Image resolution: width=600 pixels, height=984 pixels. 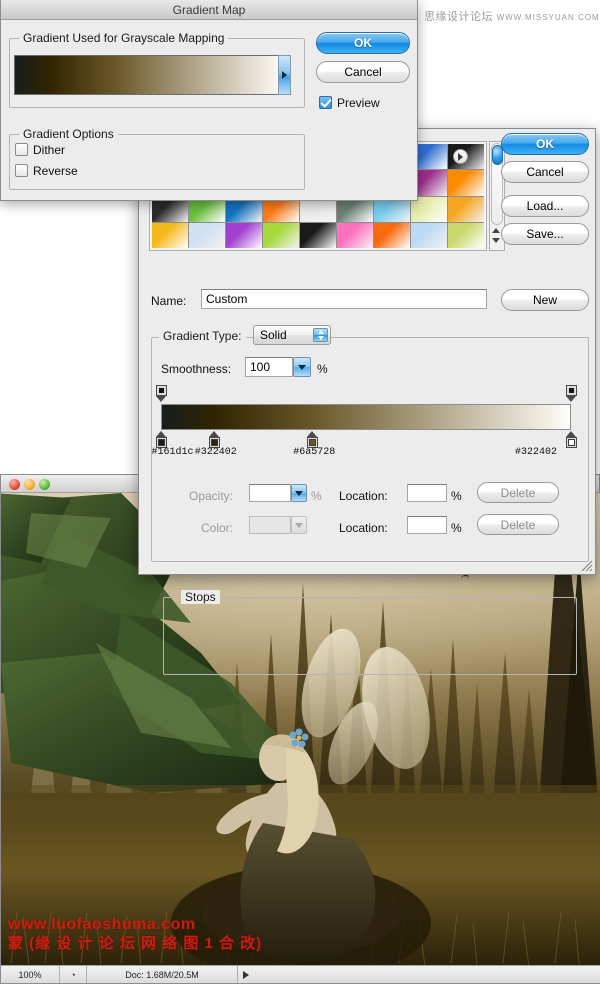 What do you see at coordinates (456, 496) in the screenshot?
I see `opacity-location-percent-label: %` at bounding box center [456, 496].